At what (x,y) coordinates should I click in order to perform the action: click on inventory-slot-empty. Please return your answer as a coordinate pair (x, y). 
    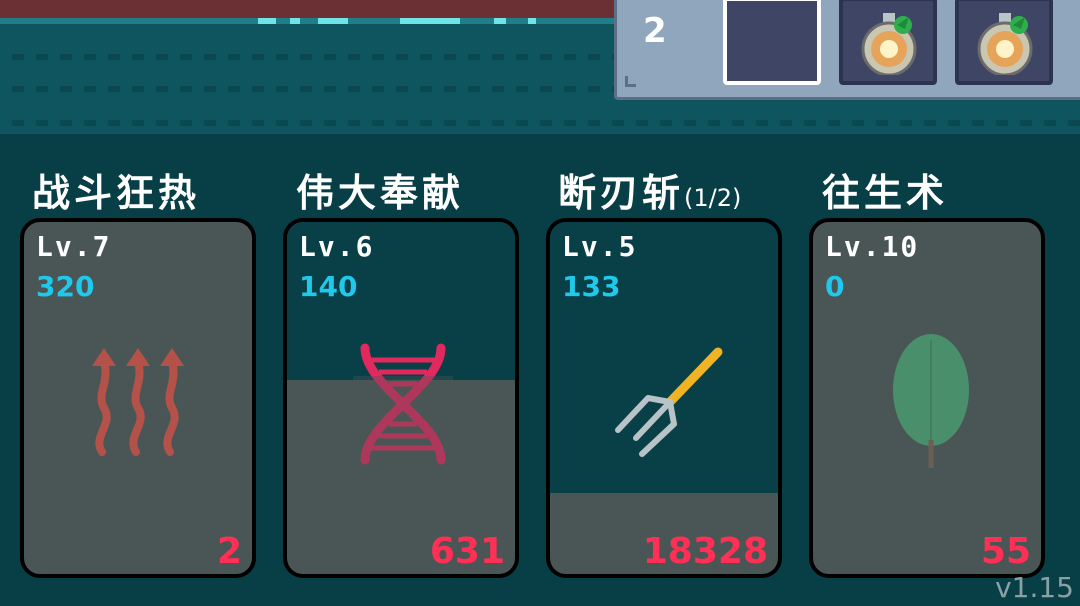
    Looking at the image, I should click on (772, 42).